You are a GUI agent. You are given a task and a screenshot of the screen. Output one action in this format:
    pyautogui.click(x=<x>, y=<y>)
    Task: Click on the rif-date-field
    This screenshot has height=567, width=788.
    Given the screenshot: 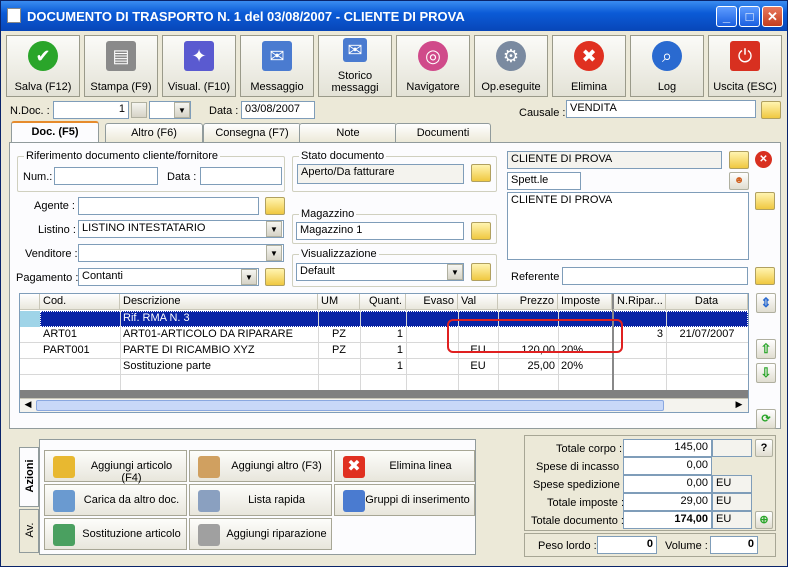 What is the action you would take?
    pyautogui.click(x=241, y=176)
    